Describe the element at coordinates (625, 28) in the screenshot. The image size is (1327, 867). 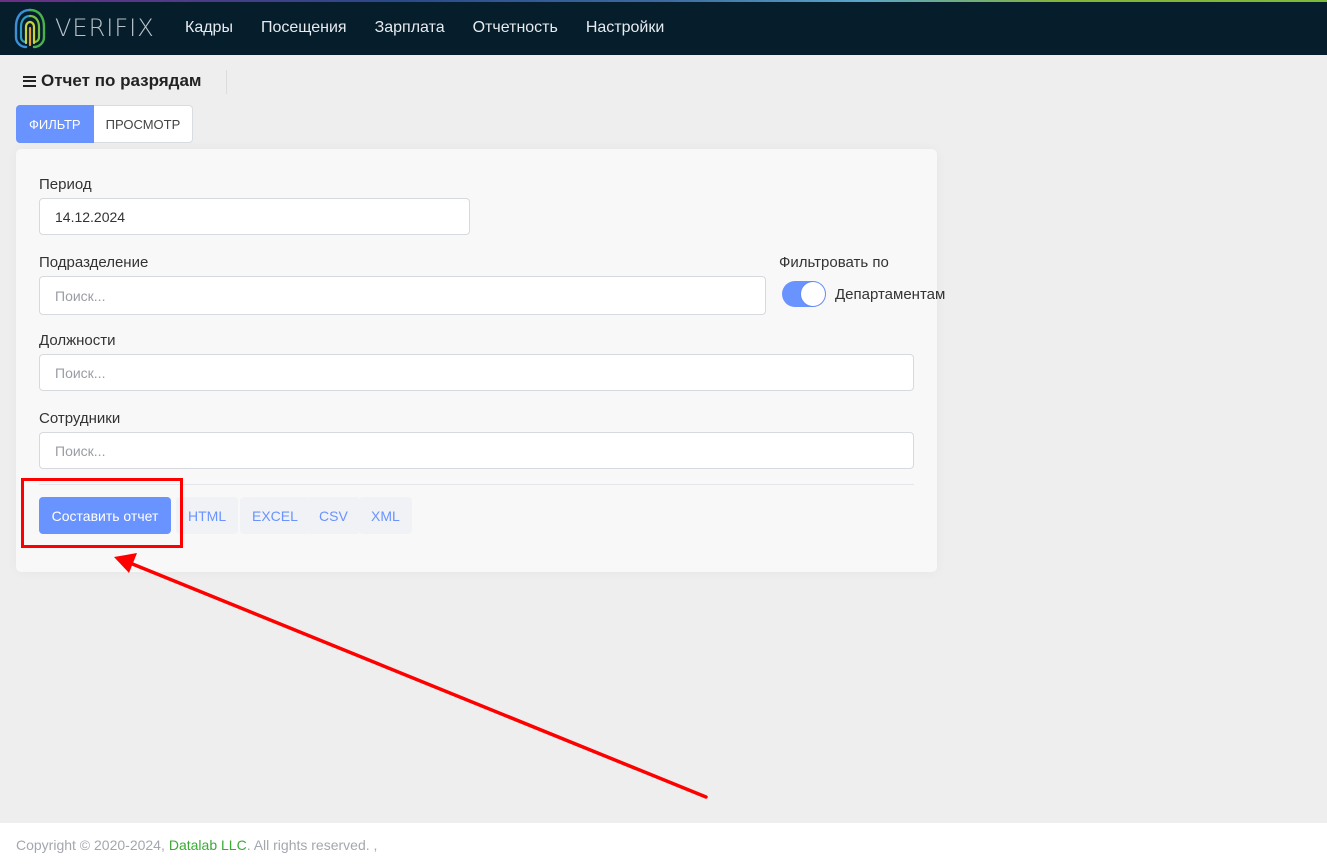
I see `nav-item-settings: Настройки` at that location.